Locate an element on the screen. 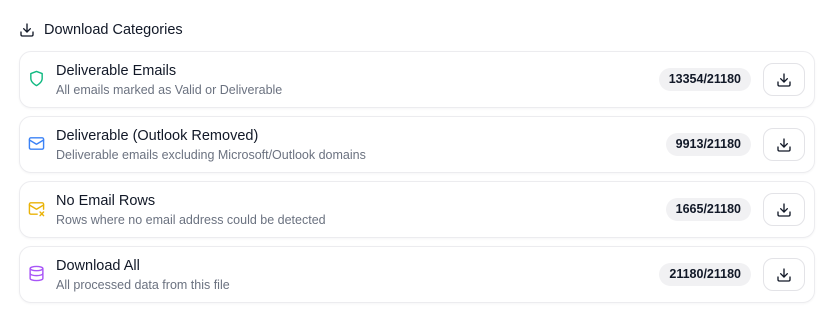 The height and width of the screenshot is (321, 829). section-header: Download Categories is located at coordinates (101, 30).